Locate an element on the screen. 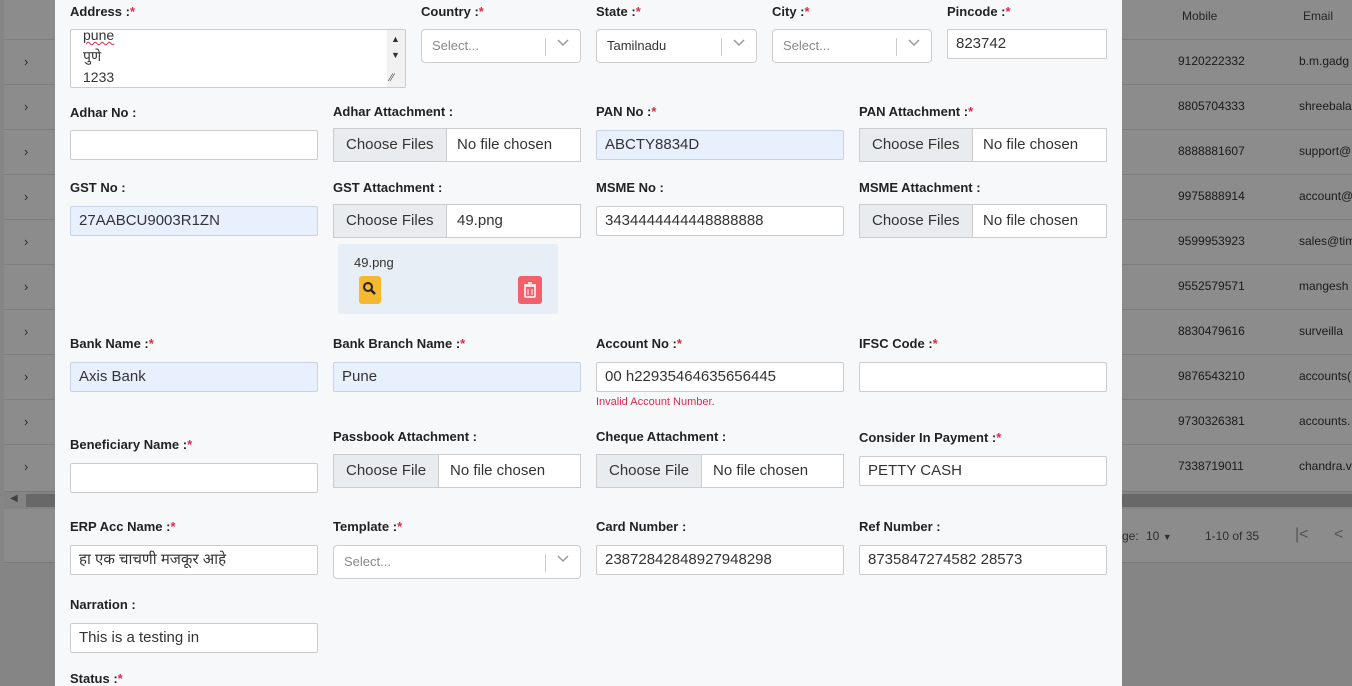  trash-icon is located at coordinates (530, 290).